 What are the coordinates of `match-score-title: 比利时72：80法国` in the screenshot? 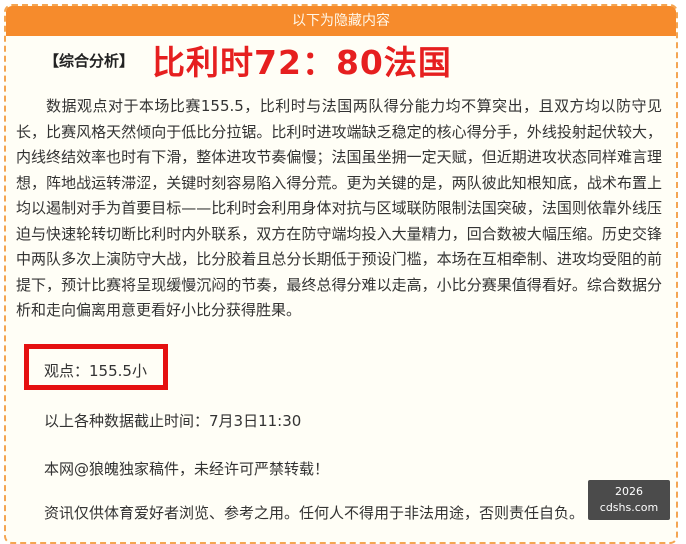 It's located at (302, 62).